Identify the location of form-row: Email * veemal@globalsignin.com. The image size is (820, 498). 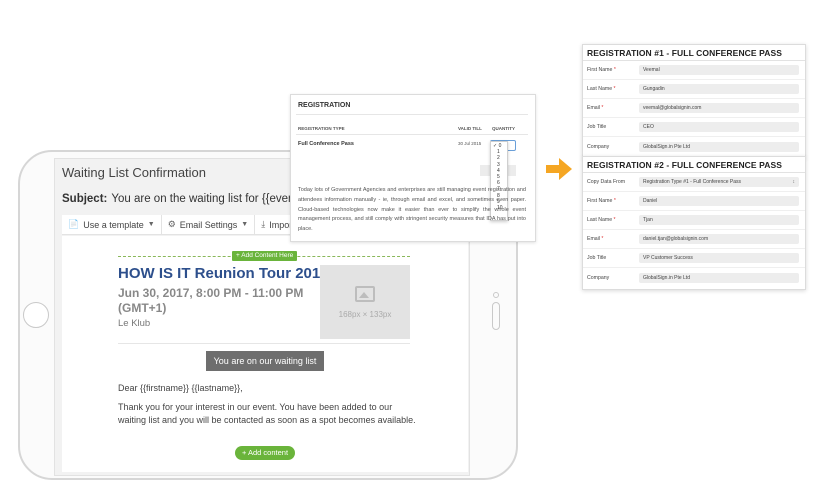
(694, 108).